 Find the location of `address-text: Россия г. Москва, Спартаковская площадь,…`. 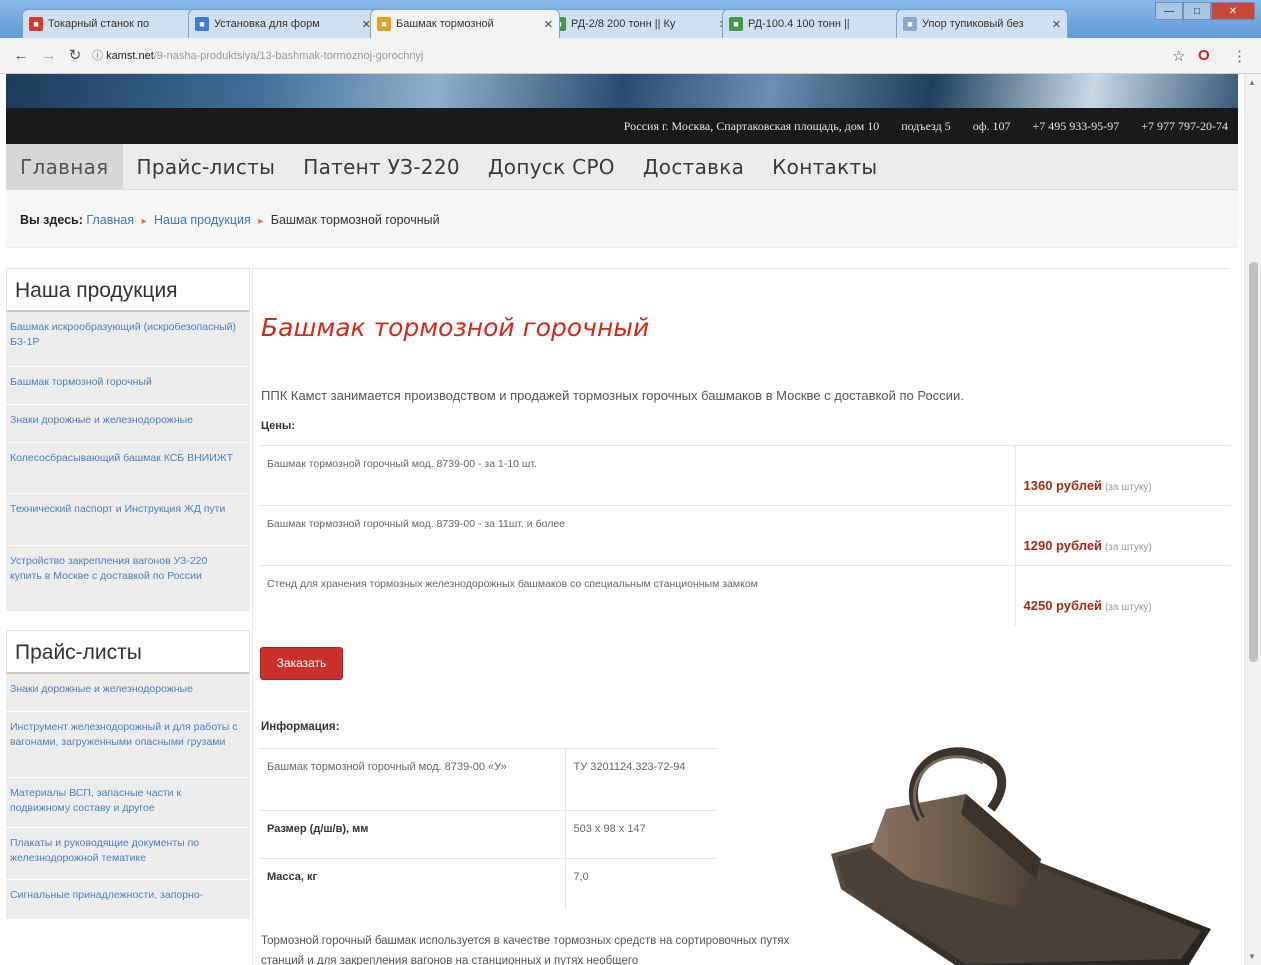

address-text: Россия г. Москва, Спартаковская площадь,… is located at coordinates (751, 125).